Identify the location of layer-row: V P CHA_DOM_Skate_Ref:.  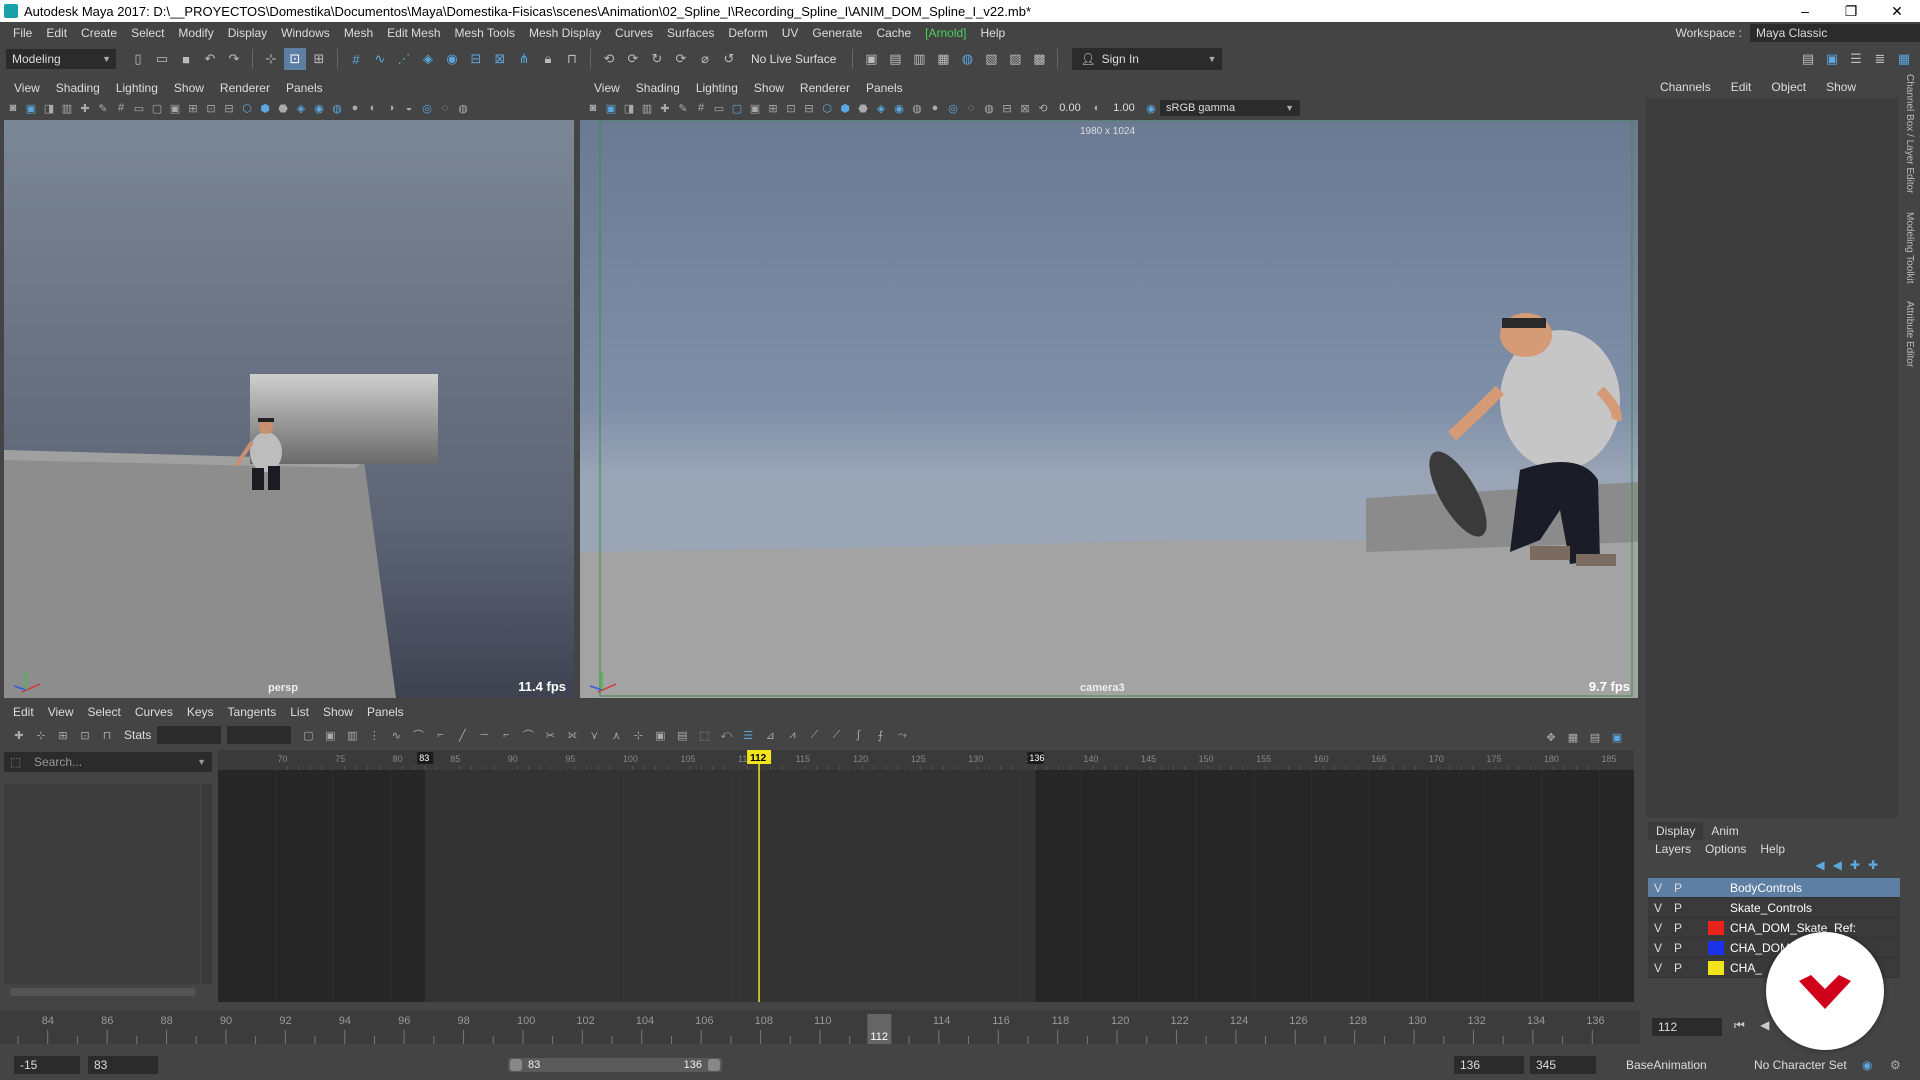
(1774, 928).